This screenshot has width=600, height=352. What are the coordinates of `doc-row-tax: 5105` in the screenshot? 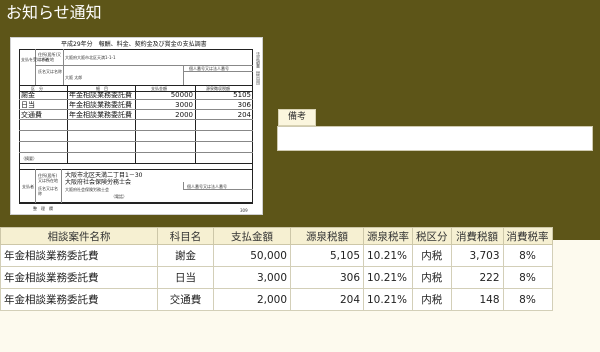 It's located at (242, 95).